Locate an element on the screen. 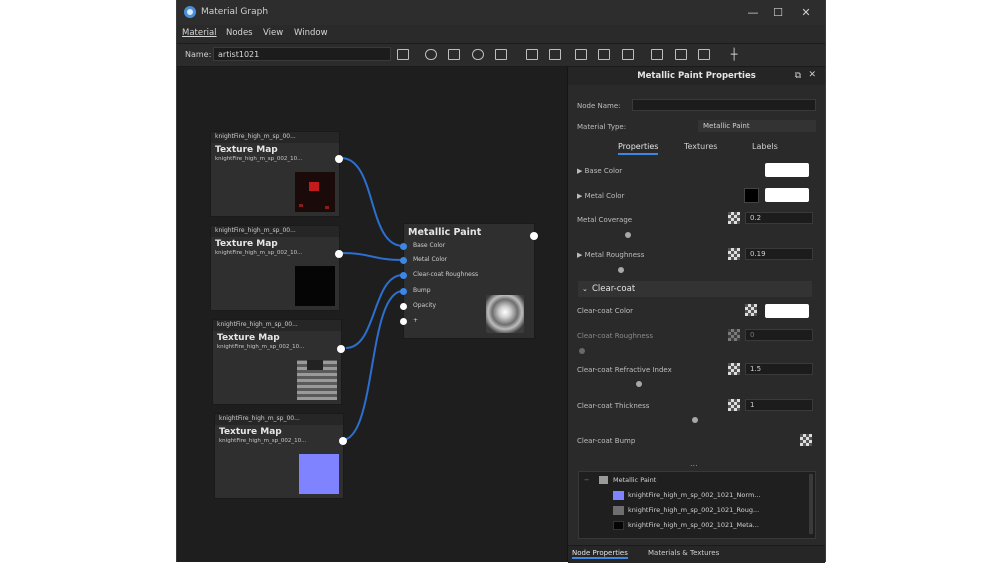 This screenshot has width=1000, height=563. copy-icon is located at coordinates (532, 54).